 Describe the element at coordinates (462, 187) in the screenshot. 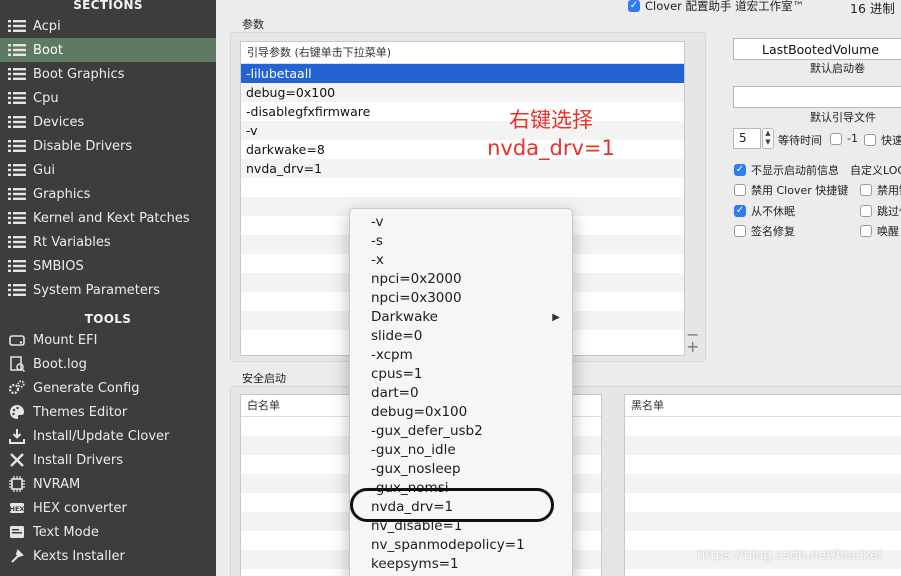

I see `empty-row` at that location.